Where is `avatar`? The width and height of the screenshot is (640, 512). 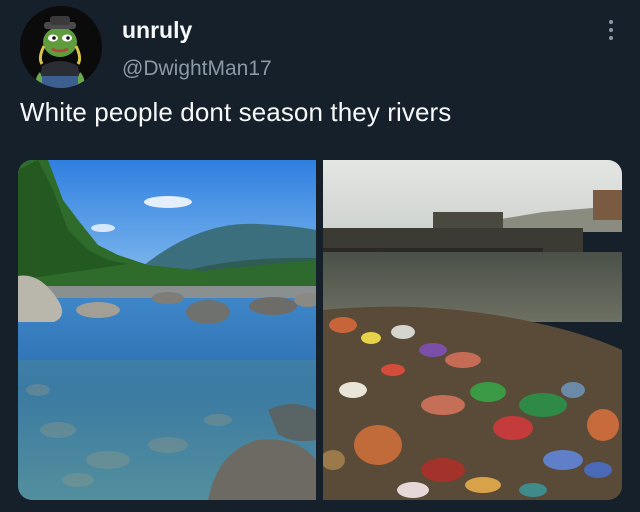 avatar is located at coordinates (61, 47).